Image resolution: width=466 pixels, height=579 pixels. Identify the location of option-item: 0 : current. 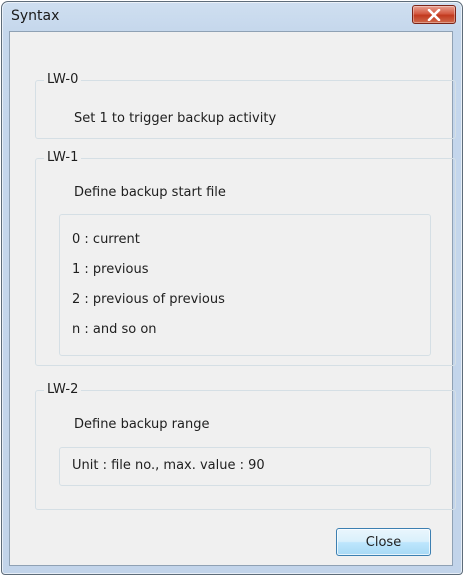
(106, 239).